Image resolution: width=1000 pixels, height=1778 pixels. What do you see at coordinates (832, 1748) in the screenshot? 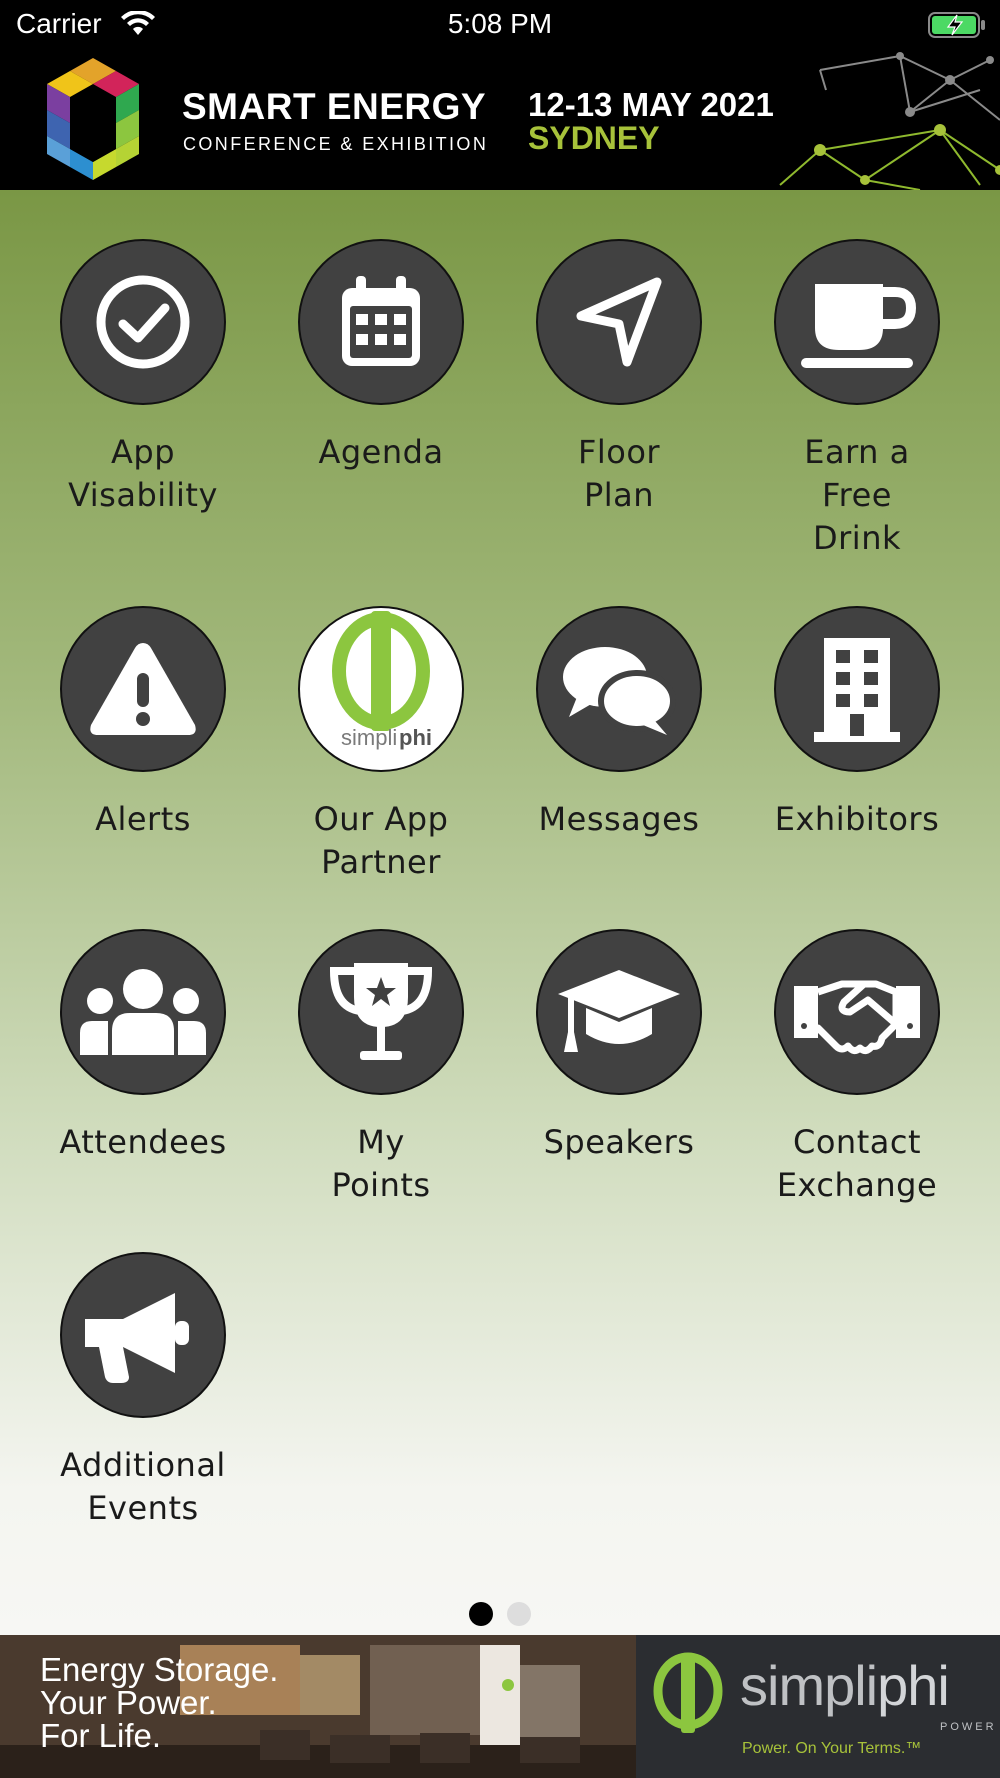
I see `ad-slogan: Power. On Your Terms.™` at bounding box center [832, 1748].